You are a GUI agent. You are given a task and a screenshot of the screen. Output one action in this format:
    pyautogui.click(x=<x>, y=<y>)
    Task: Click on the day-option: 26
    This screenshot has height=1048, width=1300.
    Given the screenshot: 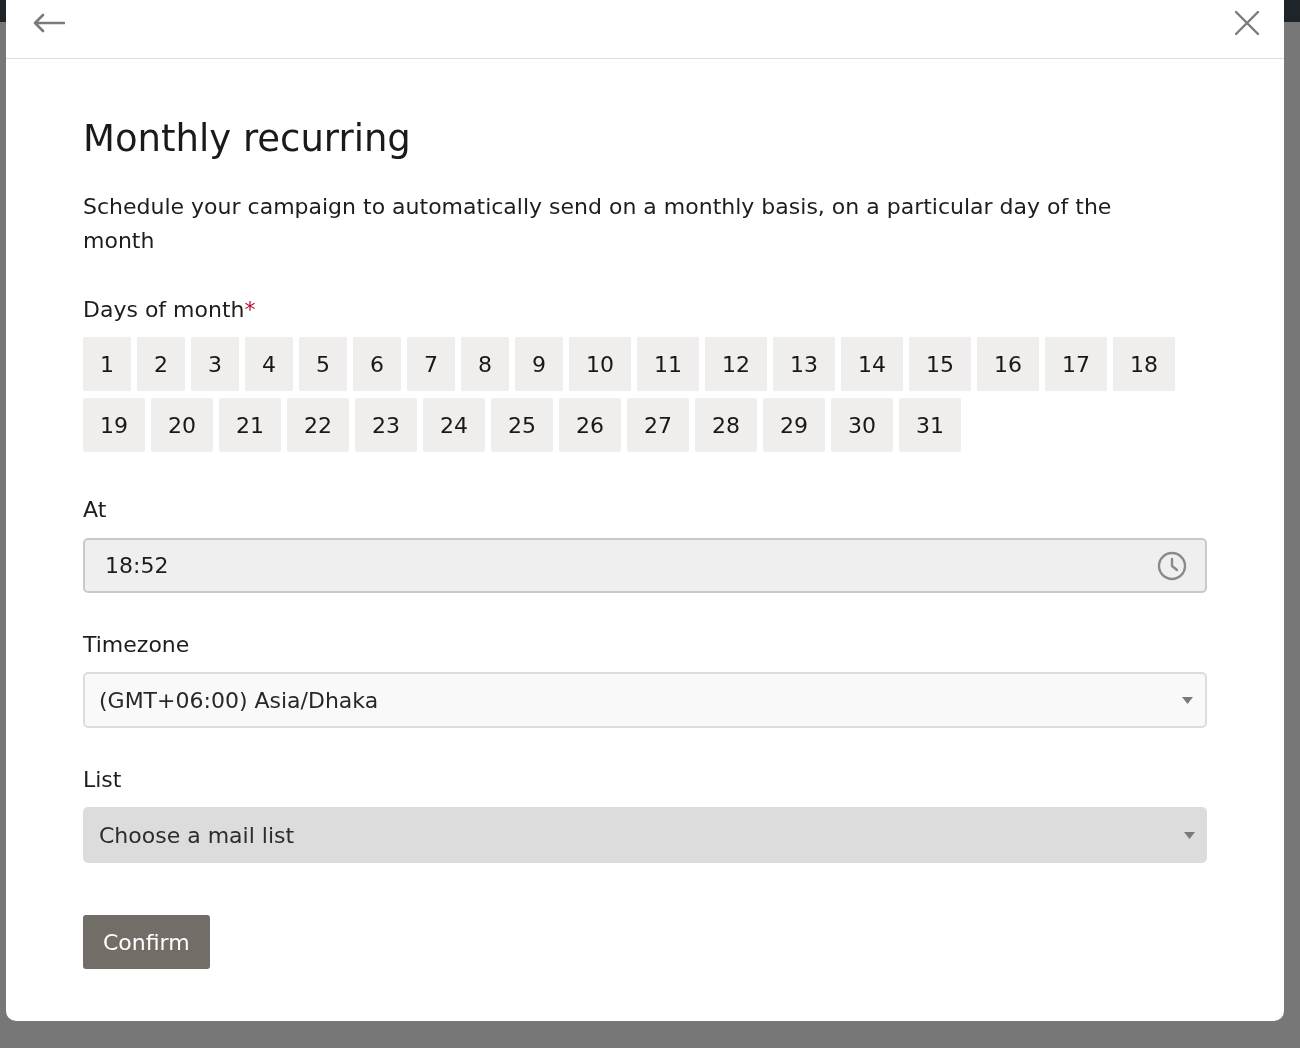 What is the action you would take?
    pyautogui.click(x=590, y=425)
    